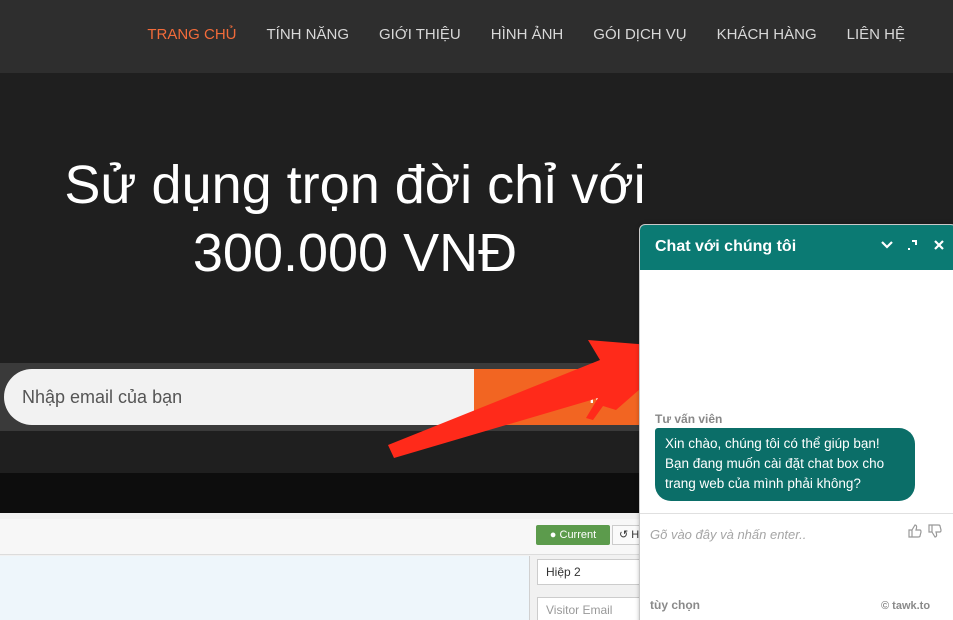 The width and height of the screenshot is (953, 620). I want to click on thumbs-up-icon, so click(916, 532).